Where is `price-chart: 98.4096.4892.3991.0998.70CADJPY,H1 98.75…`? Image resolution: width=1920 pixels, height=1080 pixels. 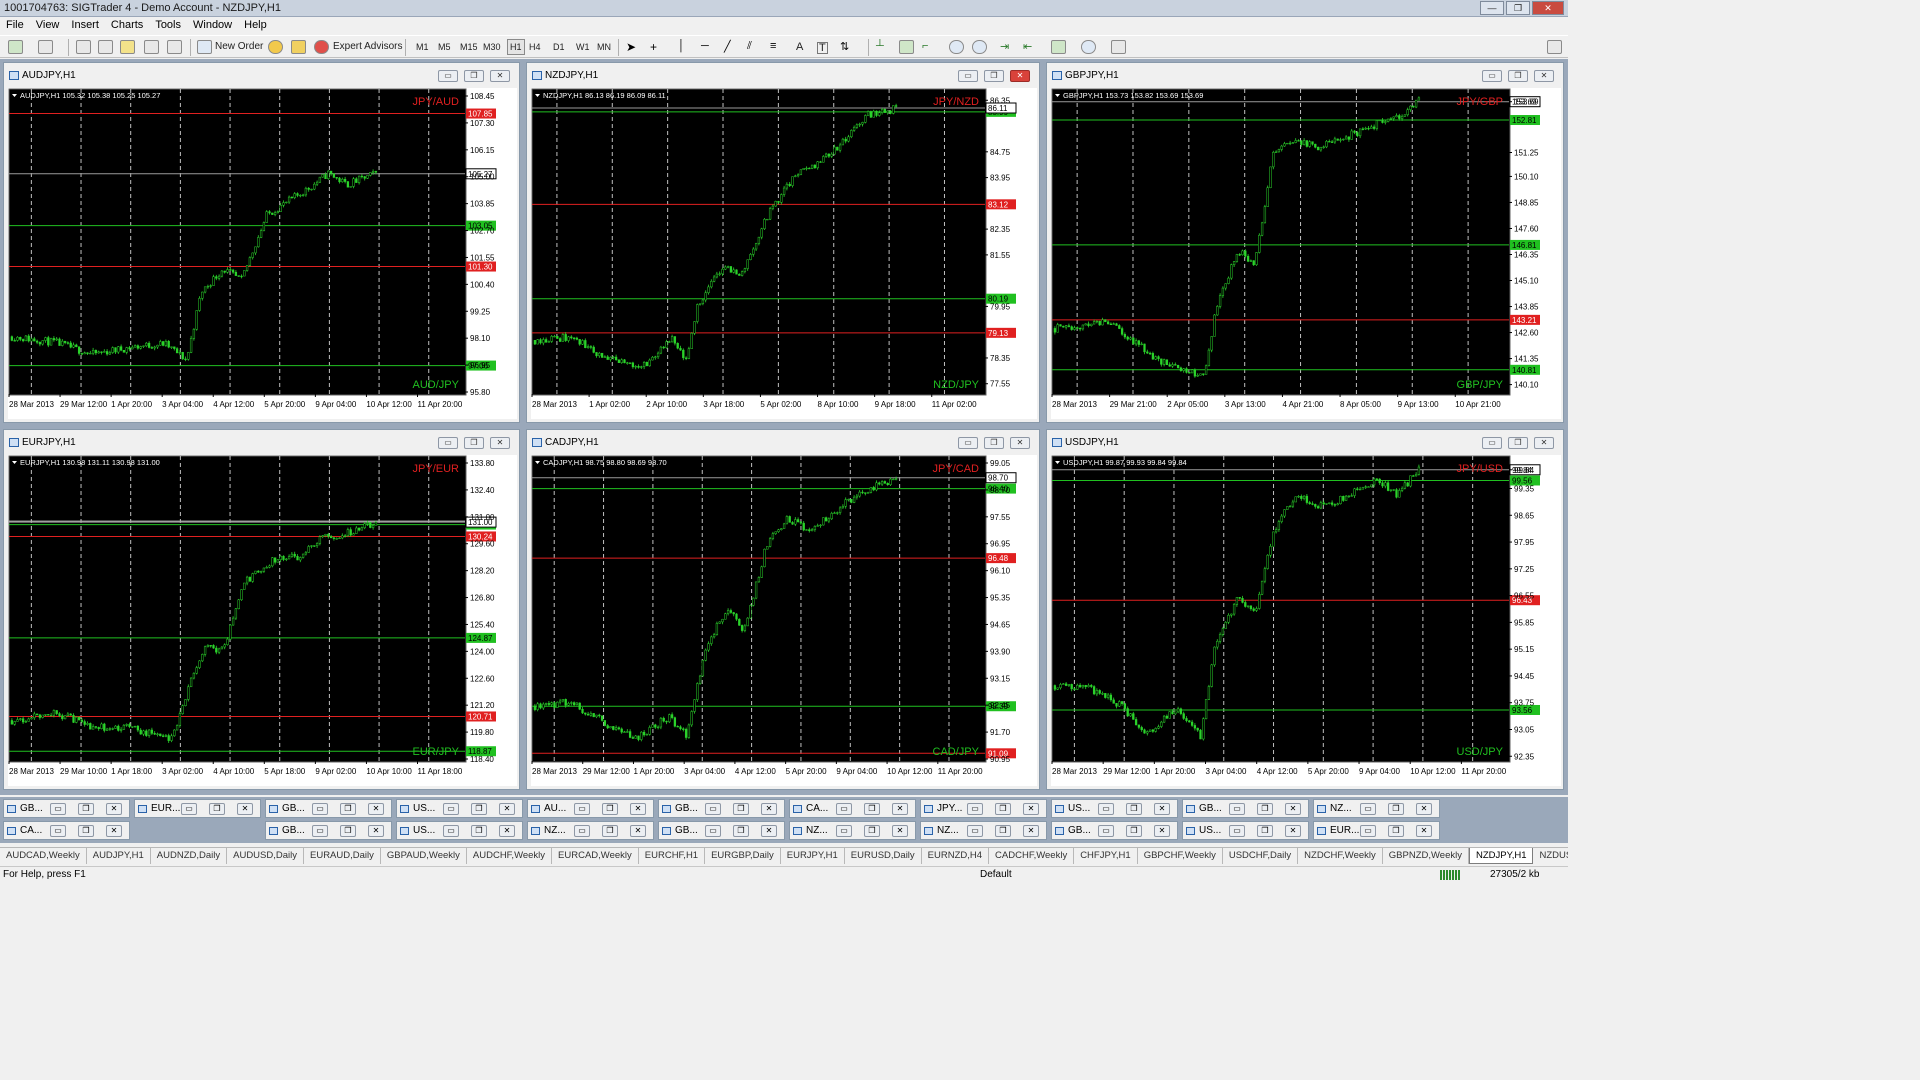 price-chart: 98.4096.4892.3991.0998.70CADJPY,H1 98.75… is located at coordinates (784, 620).